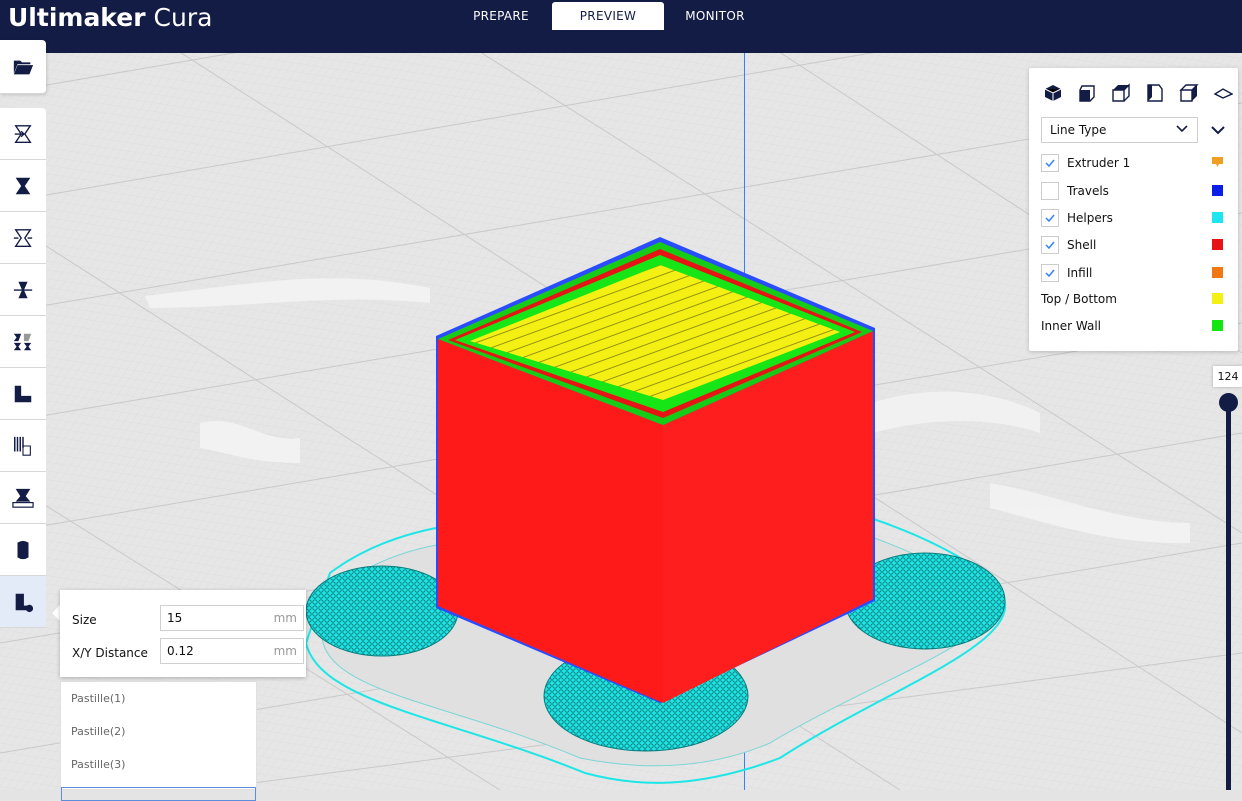 The image size is (1242, 801). I want to click on perspective-toggle-button, so click(1224, 93).